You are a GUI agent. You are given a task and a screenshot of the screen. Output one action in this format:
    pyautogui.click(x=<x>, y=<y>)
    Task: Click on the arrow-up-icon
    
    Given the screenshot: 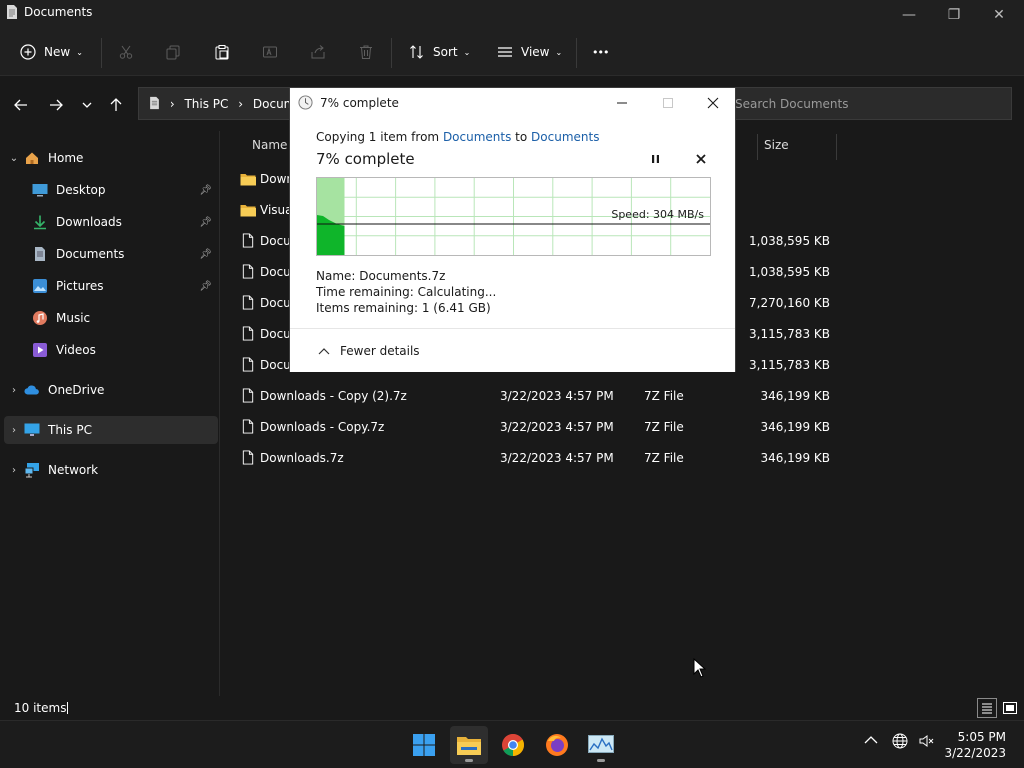 What is the action you would take?
    pyautogui.click(x=116, y=104)
    